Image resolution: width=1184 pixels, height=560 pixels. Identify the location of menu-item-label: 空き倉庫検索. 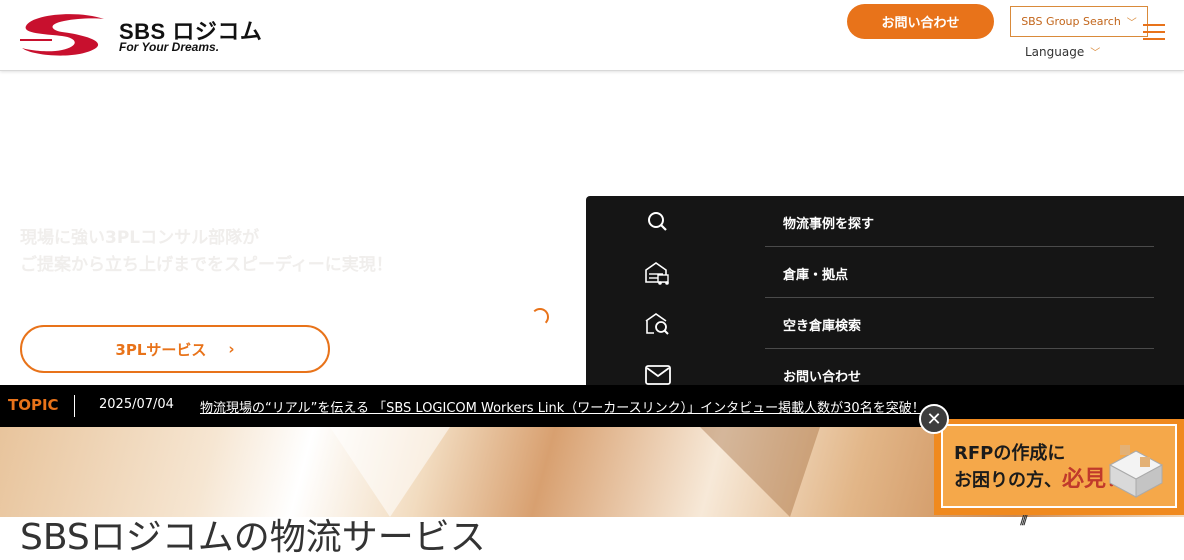
(822, 326).